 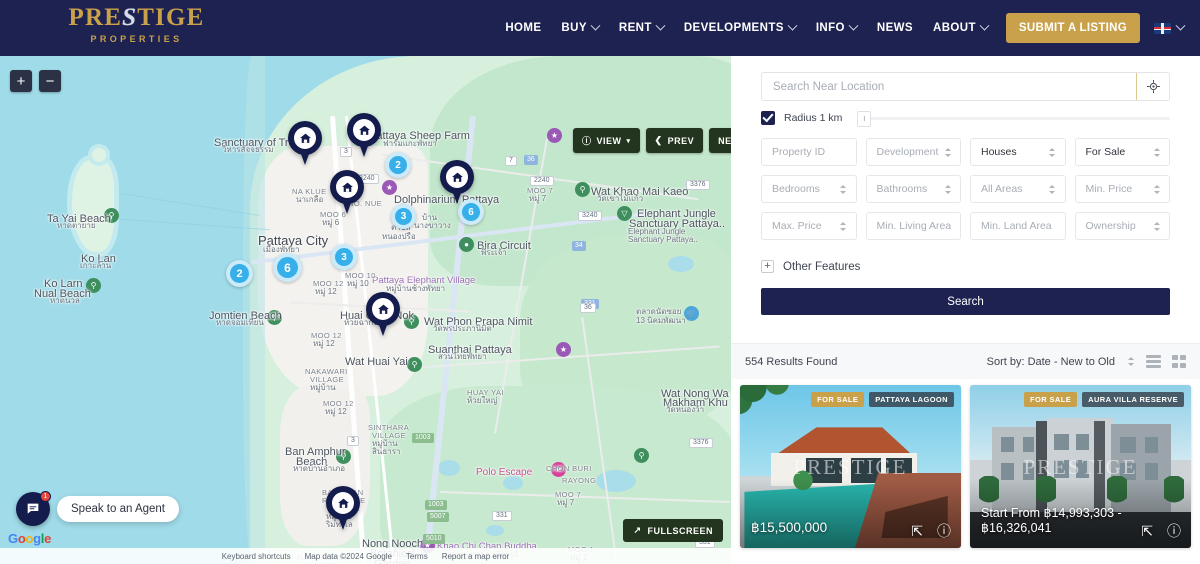 I want to click on poi-wat-huai-yai: ⚲, so click(x=414, y=364).